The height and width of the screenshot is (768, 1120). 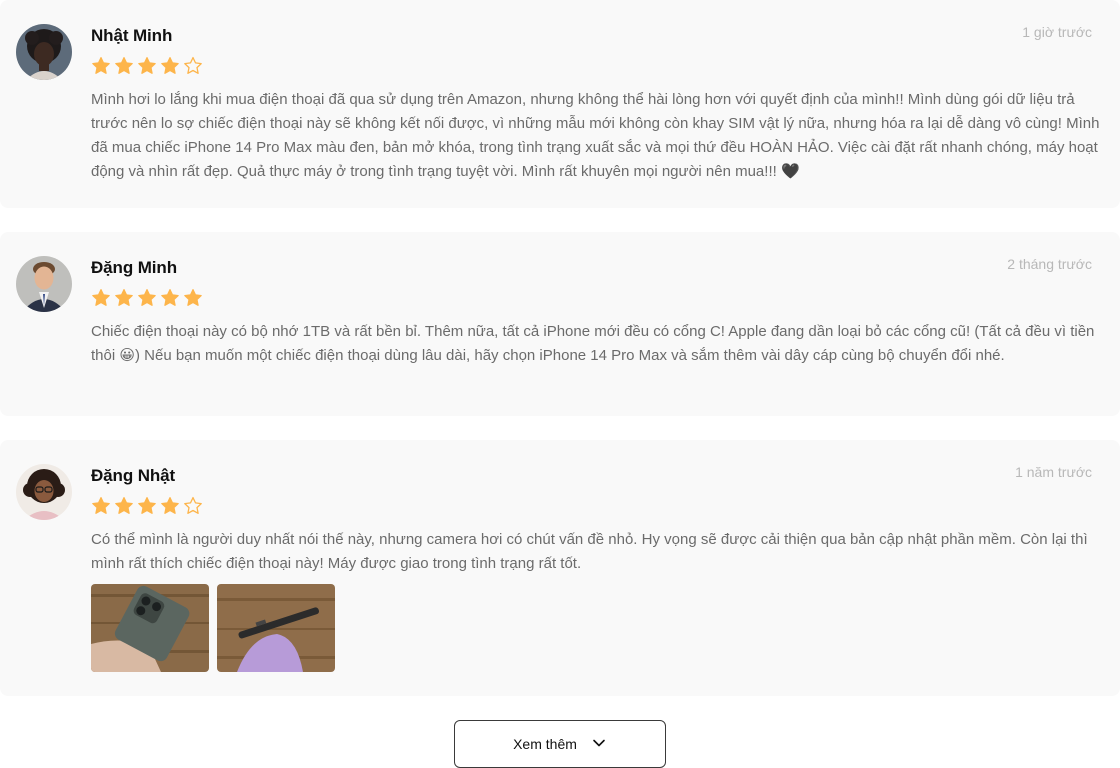 I want to click on load-more-button: Xem thêm, so click(x=560, y=744).